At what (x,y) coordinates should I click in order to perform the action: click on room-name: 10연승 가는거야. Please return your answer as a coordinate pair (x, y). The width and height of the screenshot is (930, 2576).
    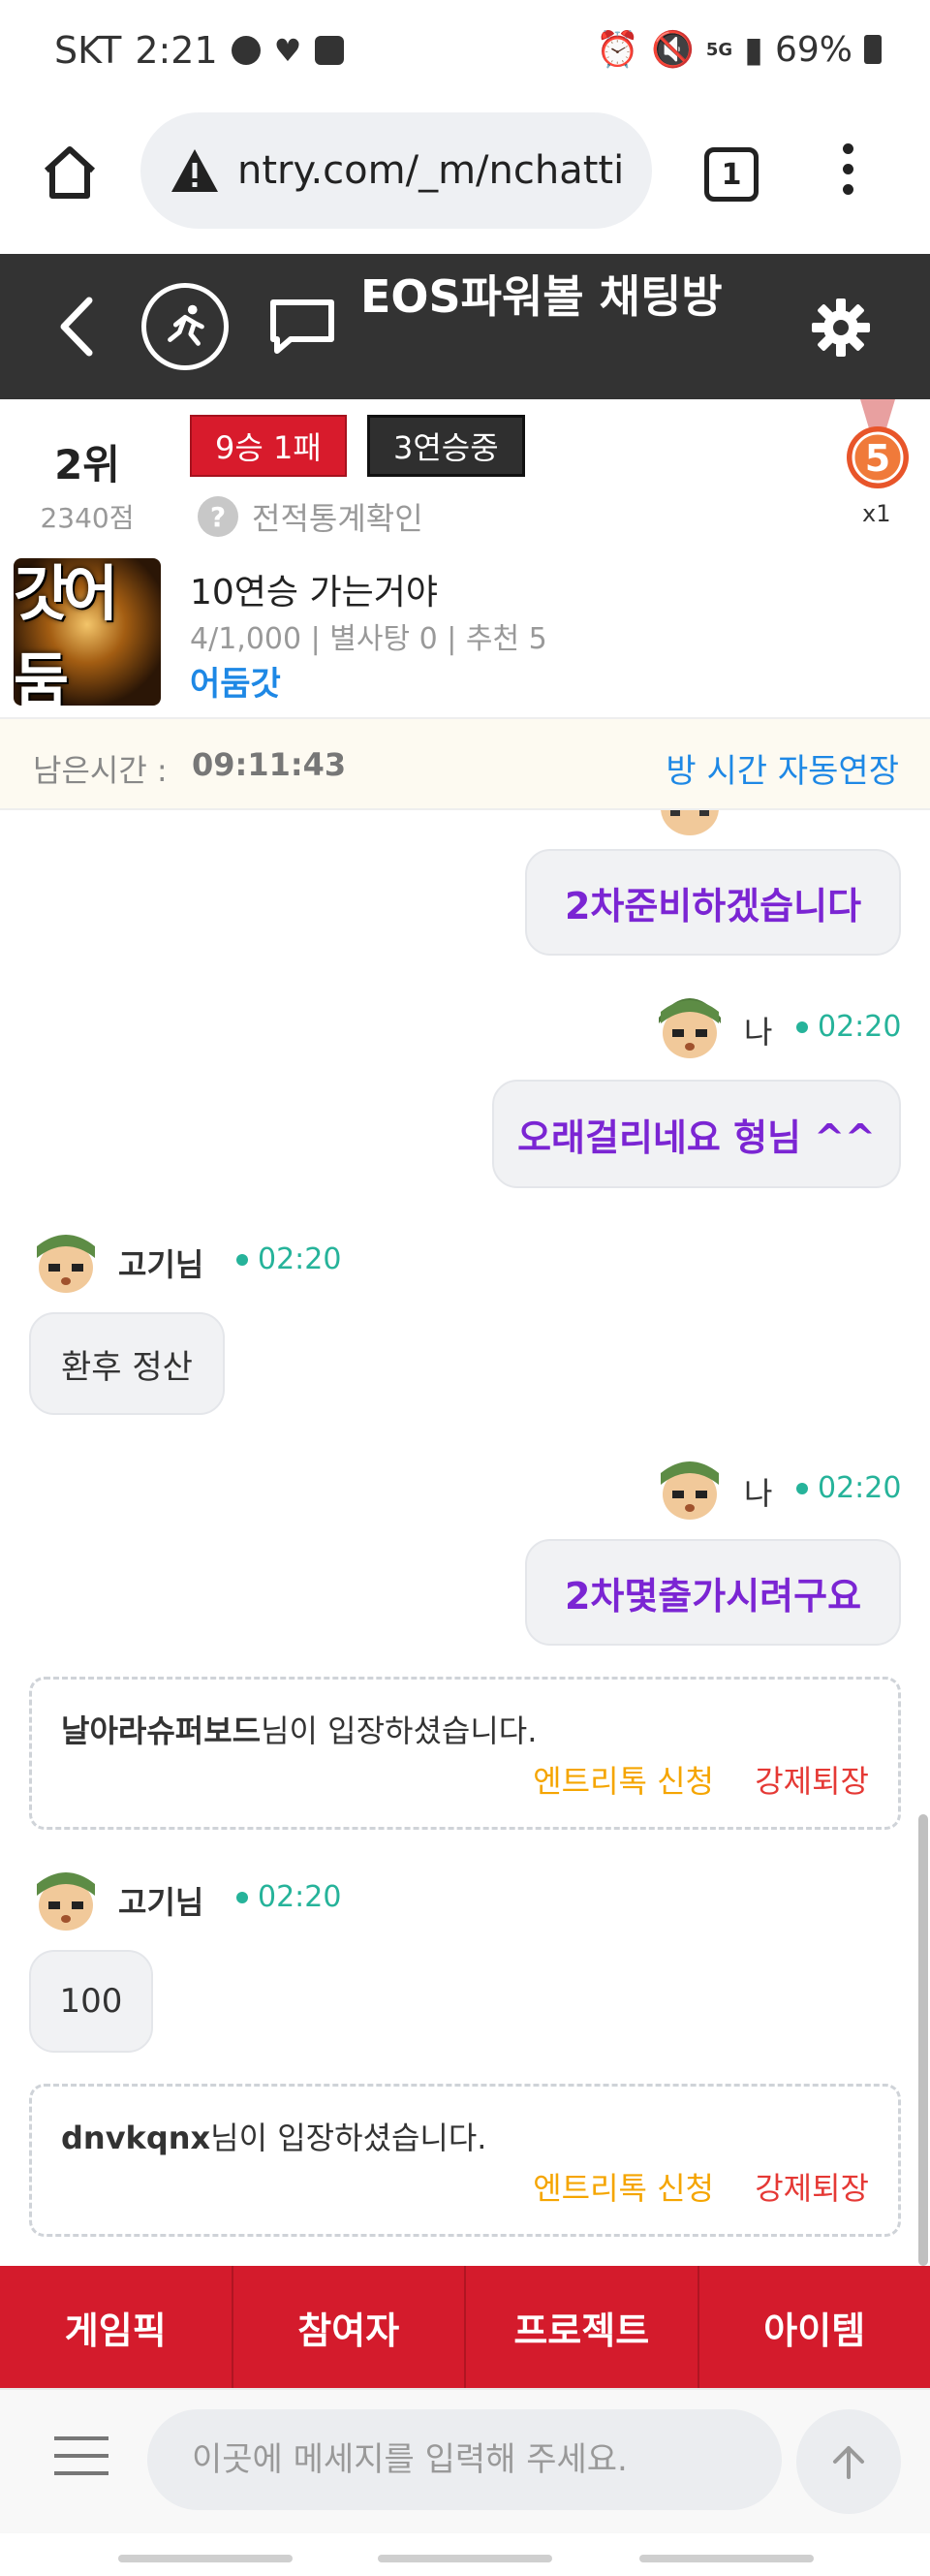
    Looking at the image, I should click on (314, 593).